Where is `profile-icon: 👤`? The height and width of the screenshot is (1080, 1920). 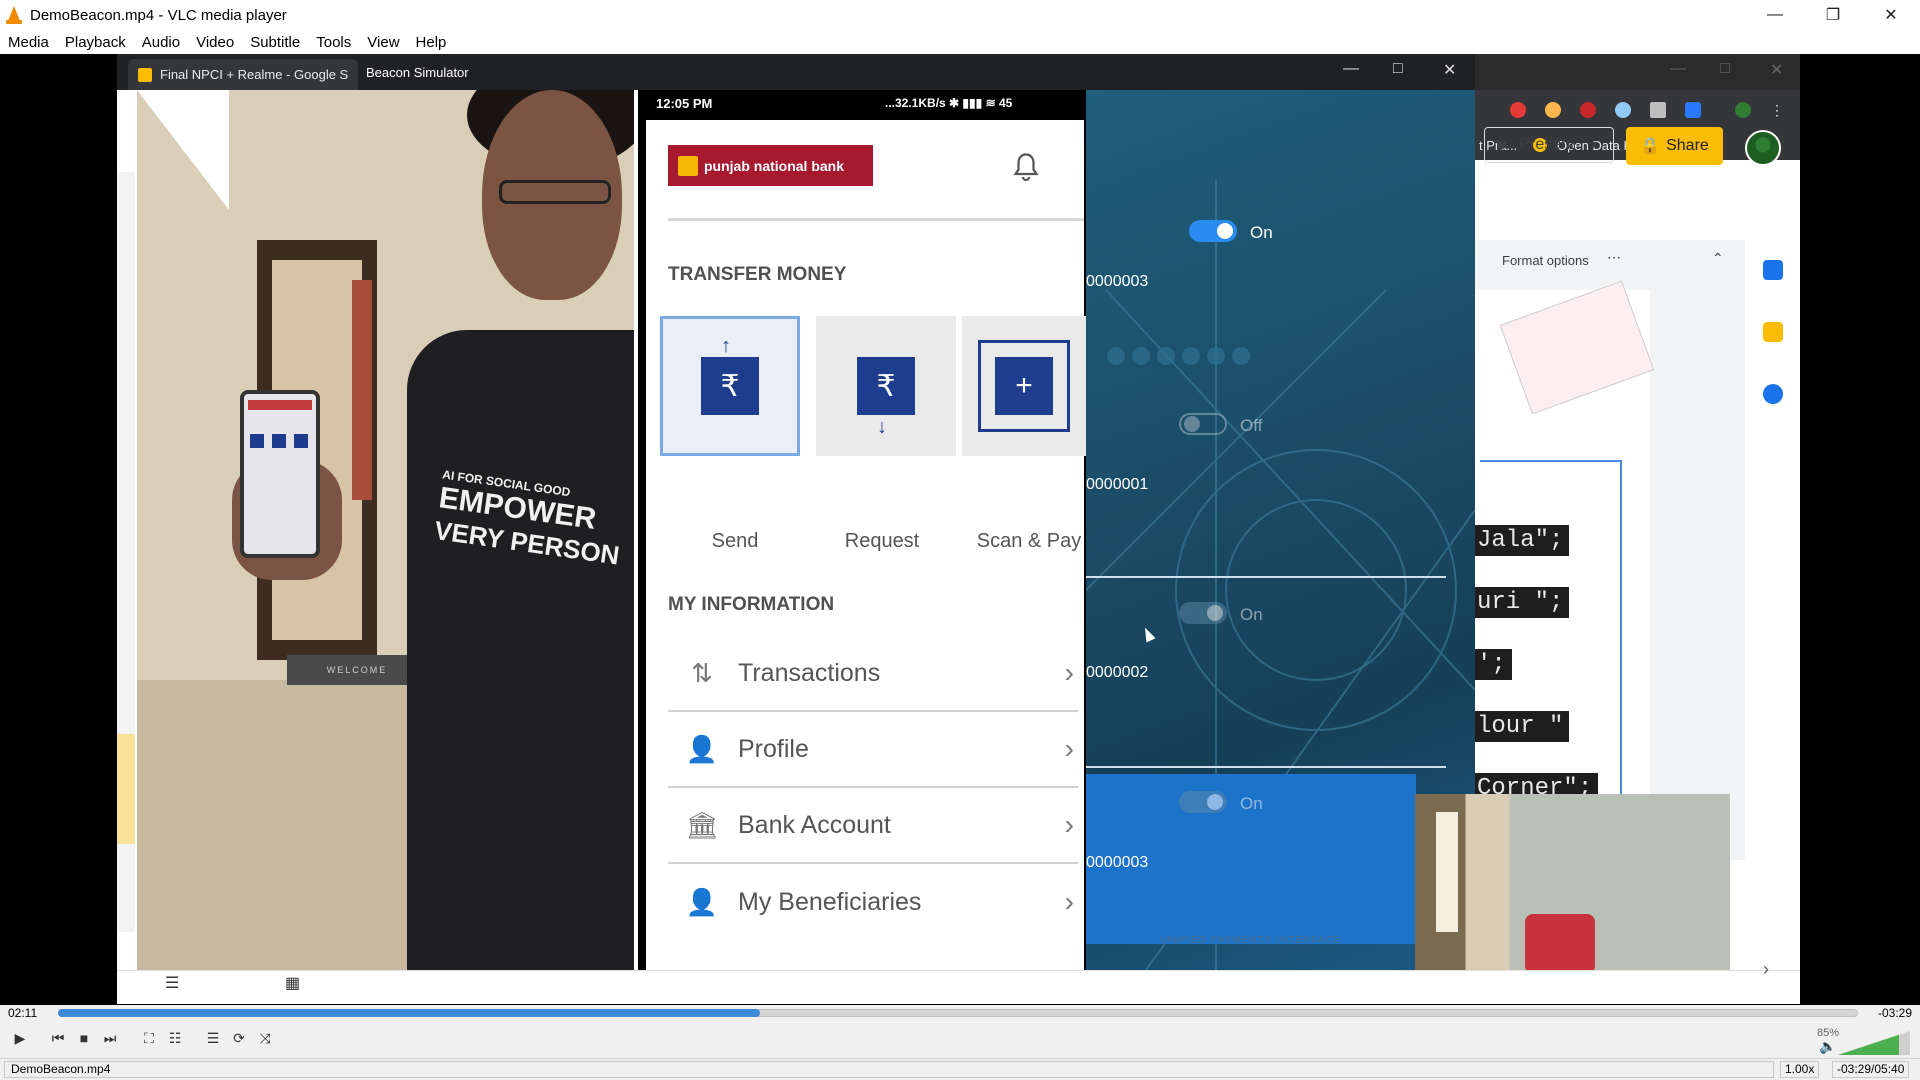
profile-icon: 👤 is located at coordinates (702, 748).